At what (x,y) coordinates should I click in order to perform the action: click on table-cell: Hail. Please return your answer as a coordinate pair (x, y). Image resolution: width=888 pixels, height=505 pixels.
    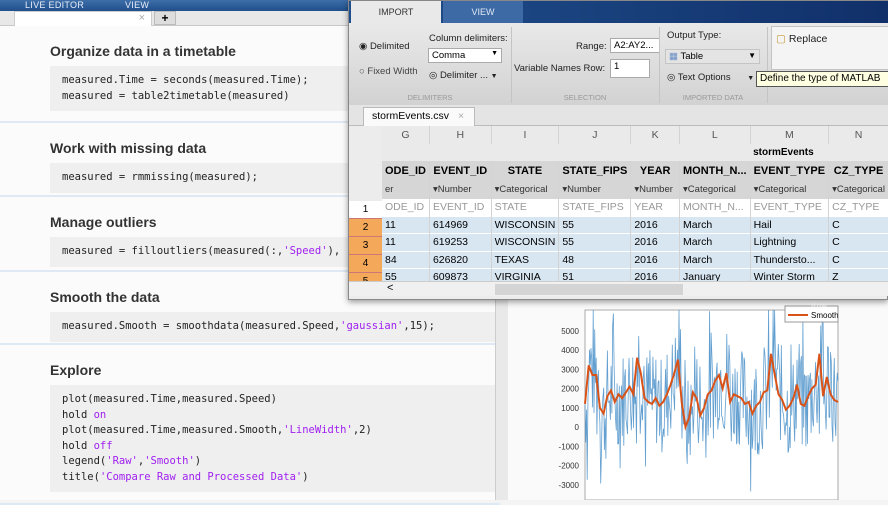
    Looking at the image, I should click on (790, 225).